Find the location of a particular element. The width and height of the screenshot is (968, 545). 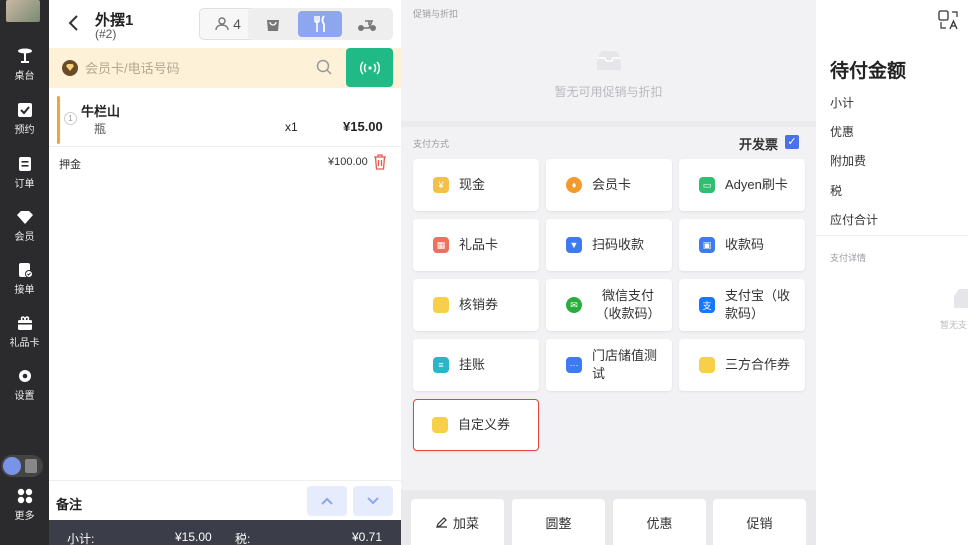

discount-button: 优惠 is located at coordinates (659, 522).